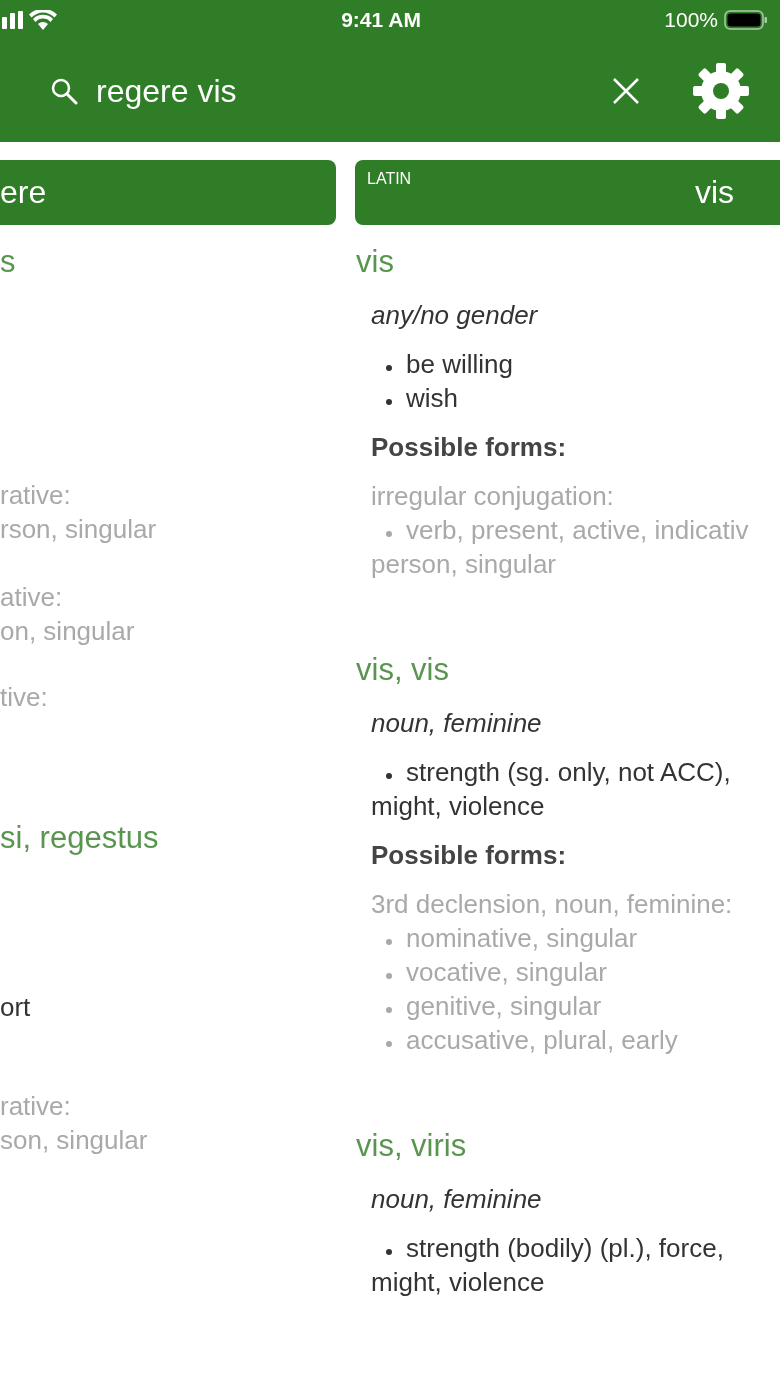 Image resolution: width=780 pixels, height=1387 pixels. I want to click on grammar-label: any/no gender, so click(455, 315).